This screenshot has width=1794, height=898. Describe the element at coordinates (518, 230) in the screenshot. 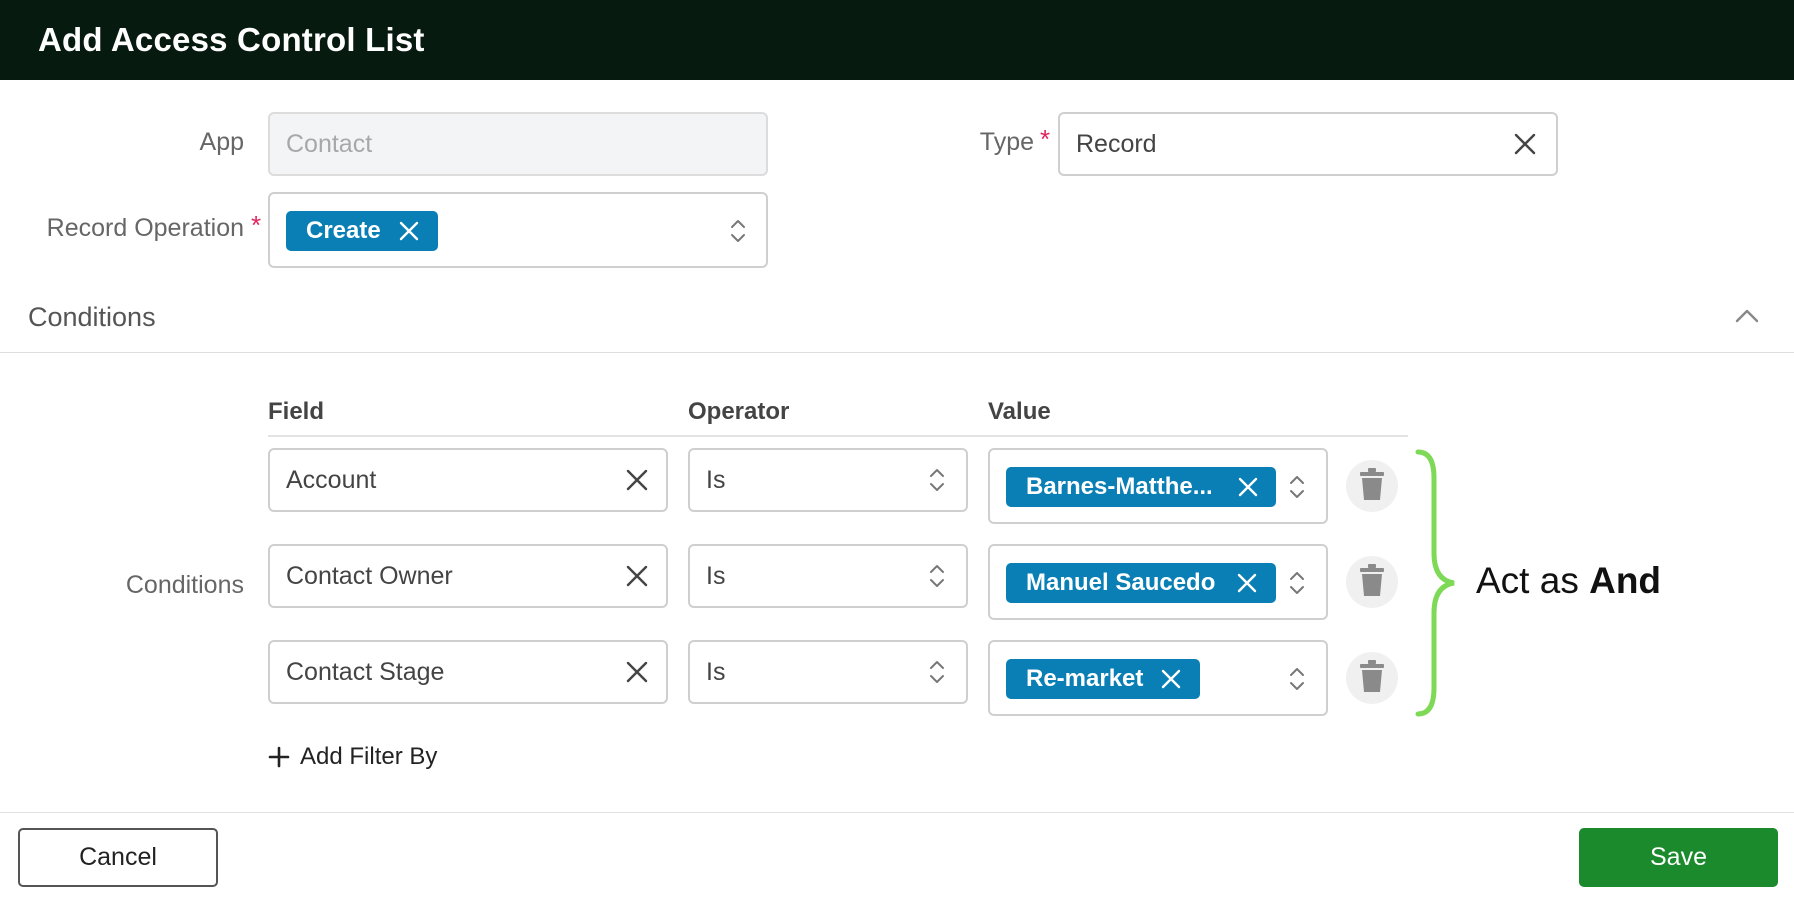

I see `record-operation-select: Create` at that location.